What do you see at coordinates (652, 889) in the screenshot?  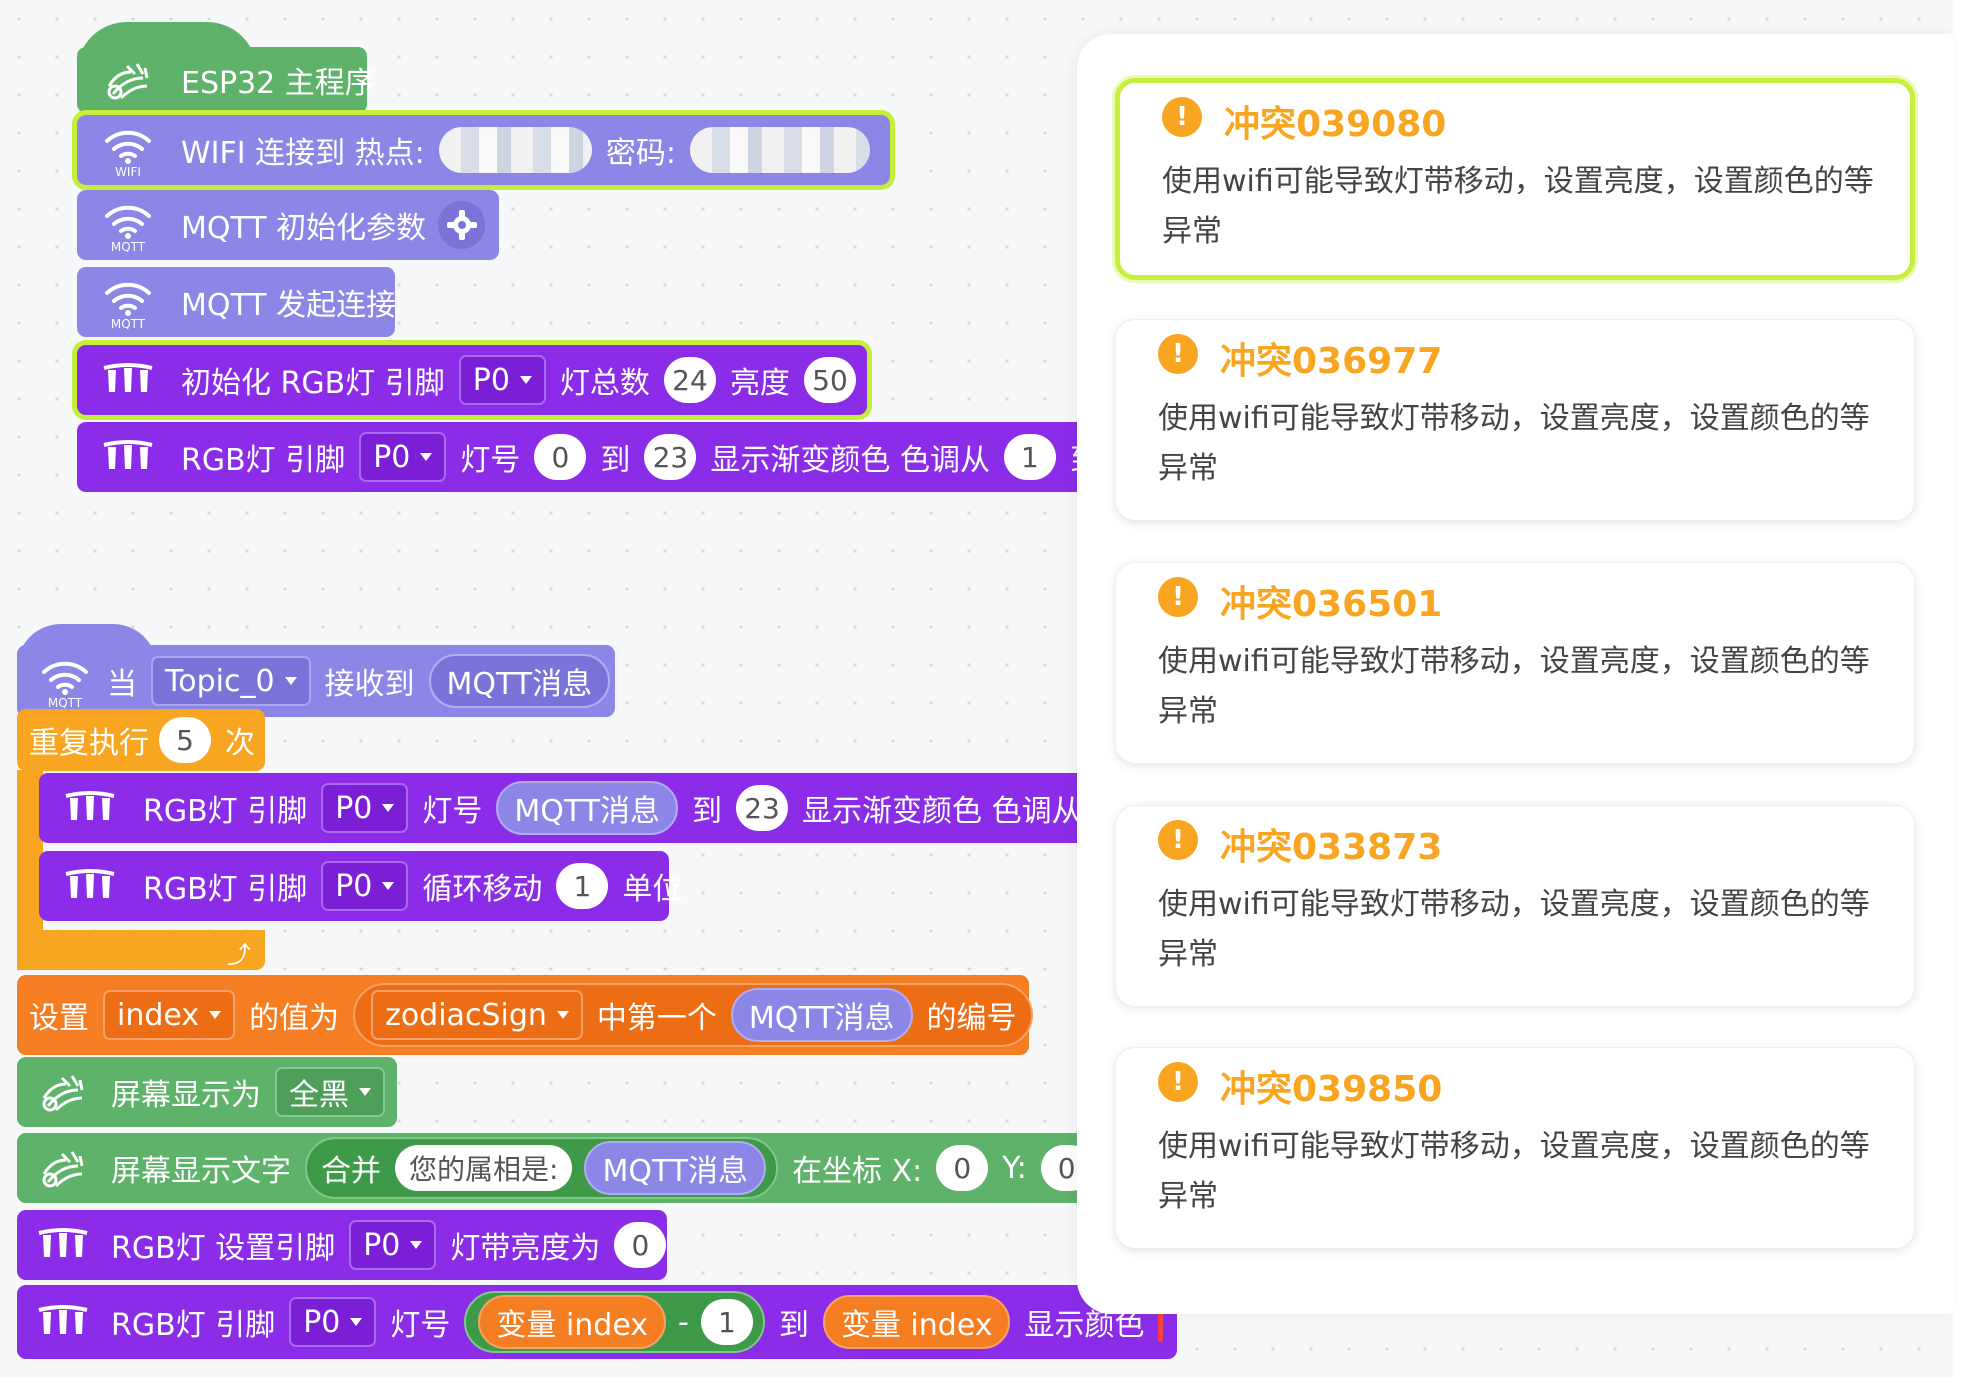 I see `unit-label: 单位` at bounding box center [652, 889].